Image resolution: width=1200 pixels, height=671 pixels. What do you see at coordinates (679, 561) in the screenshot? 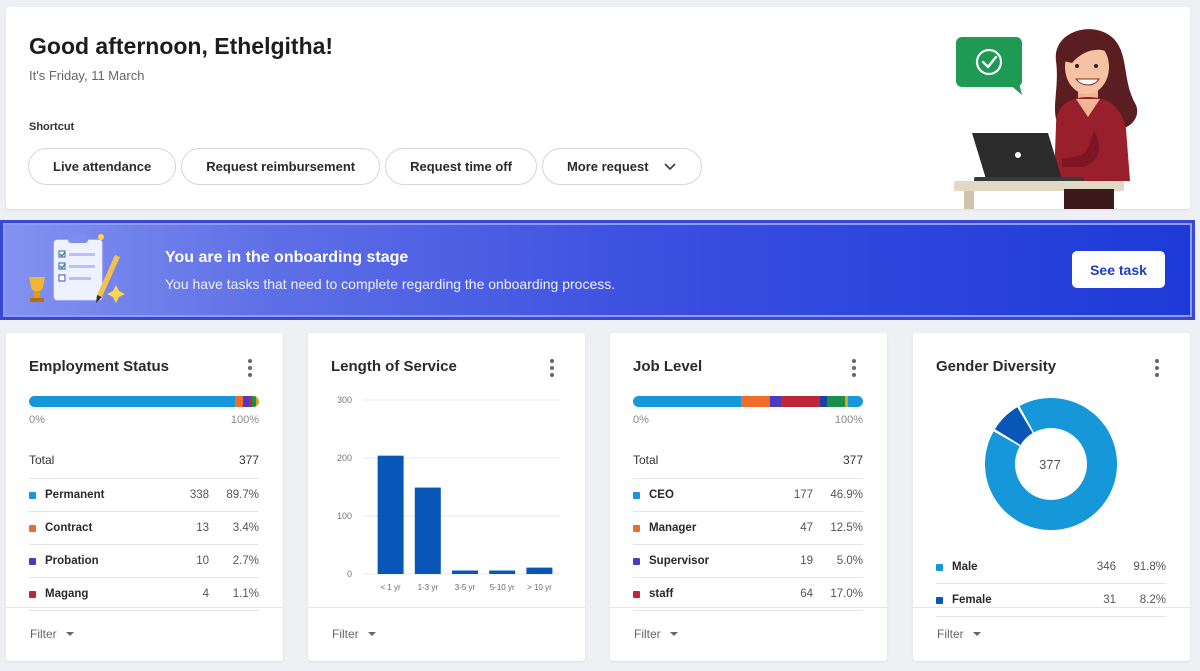
I see `row-label: Supervisor` at bounding box center [679, 561].